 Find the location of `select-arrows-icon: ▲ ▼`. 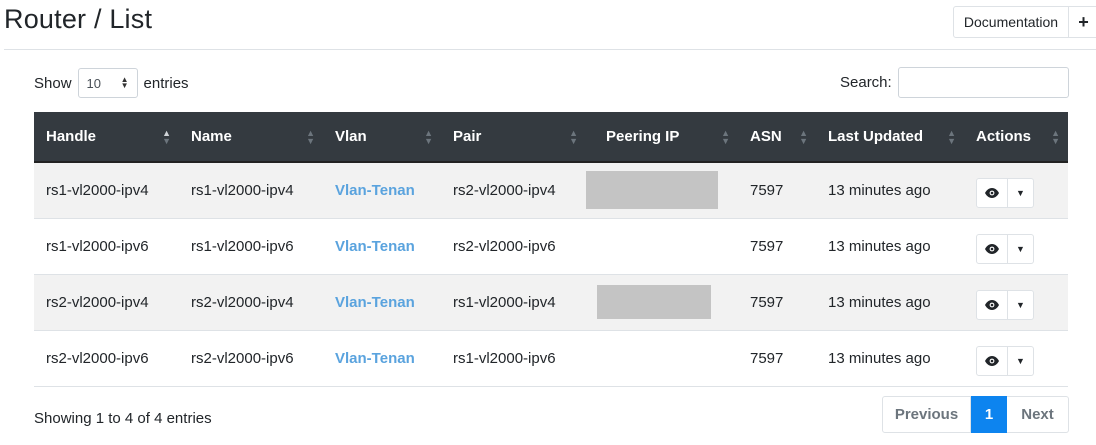

select-arrows-icon: ▲ ▼ is located at coordinates (124, 82).